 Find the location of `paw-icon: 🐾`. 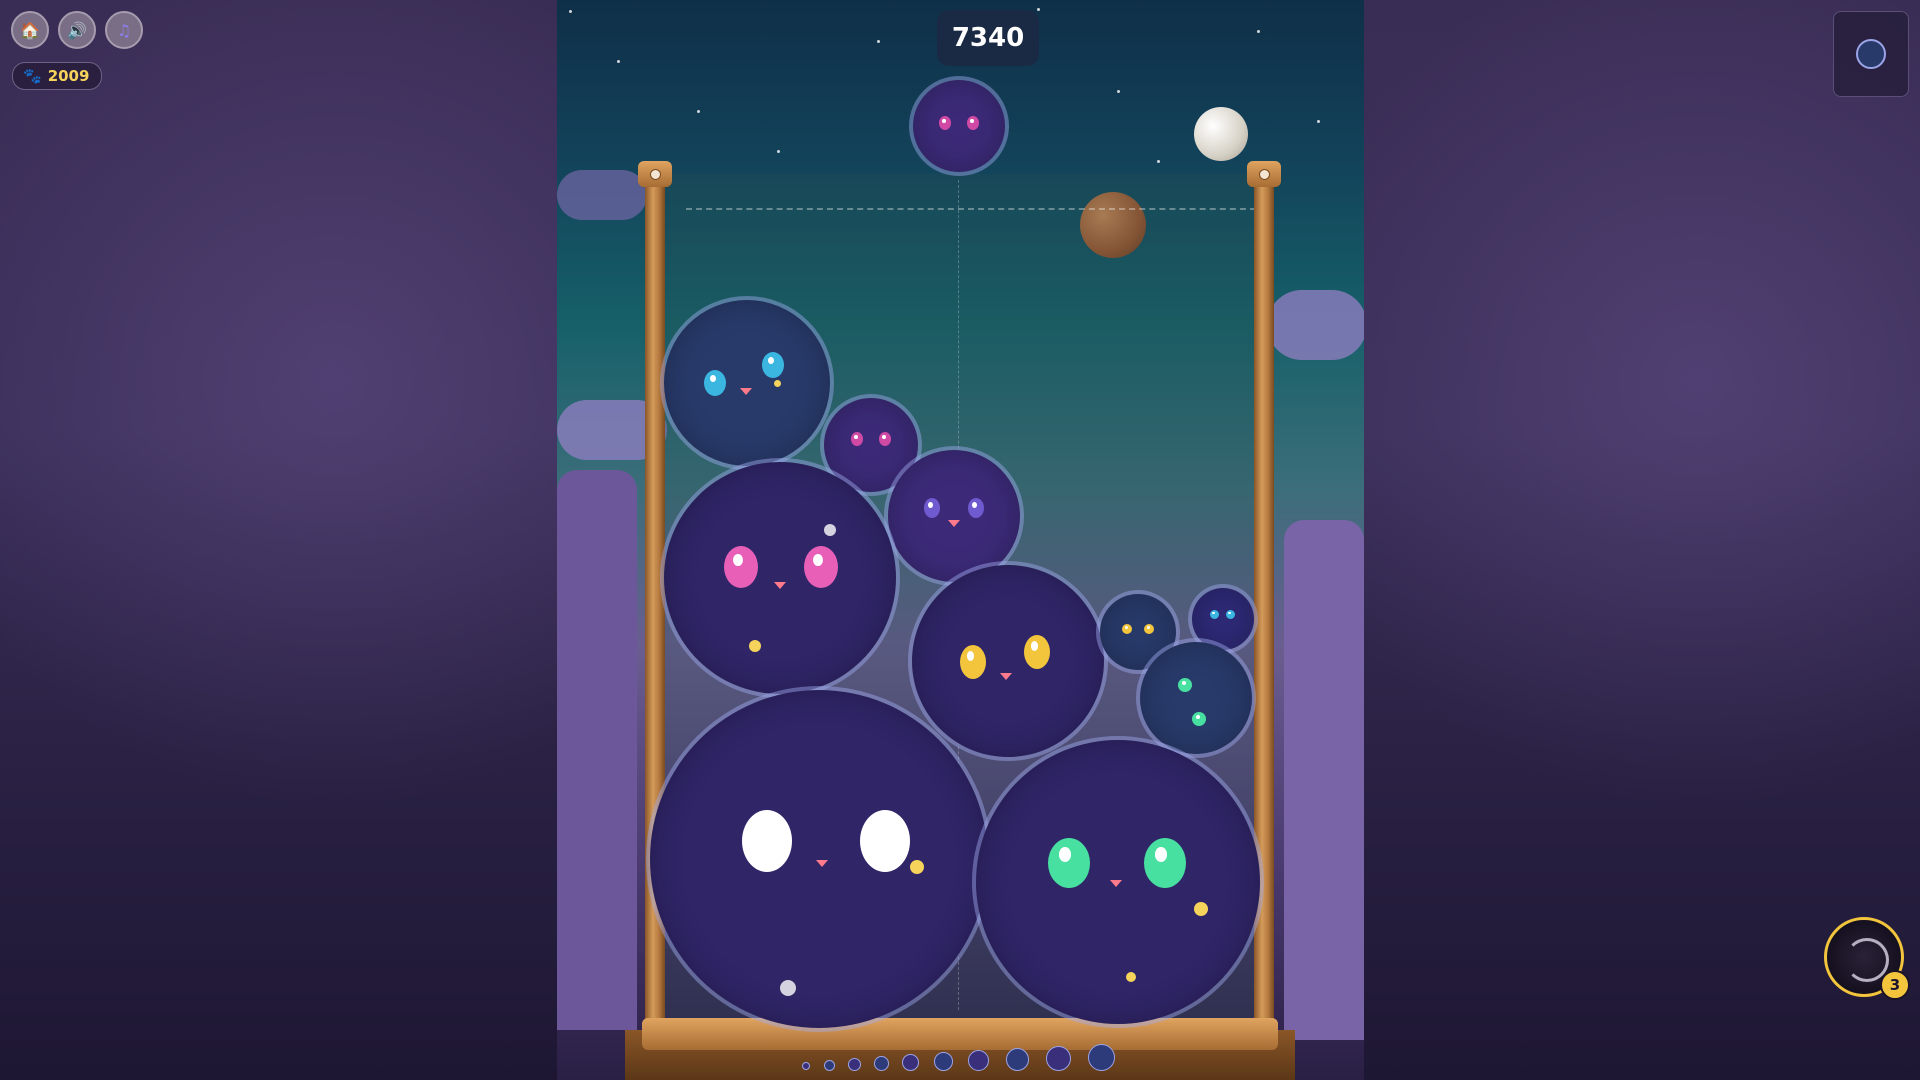

paw-icon: 🐾 is located at coordinates (32, 76).